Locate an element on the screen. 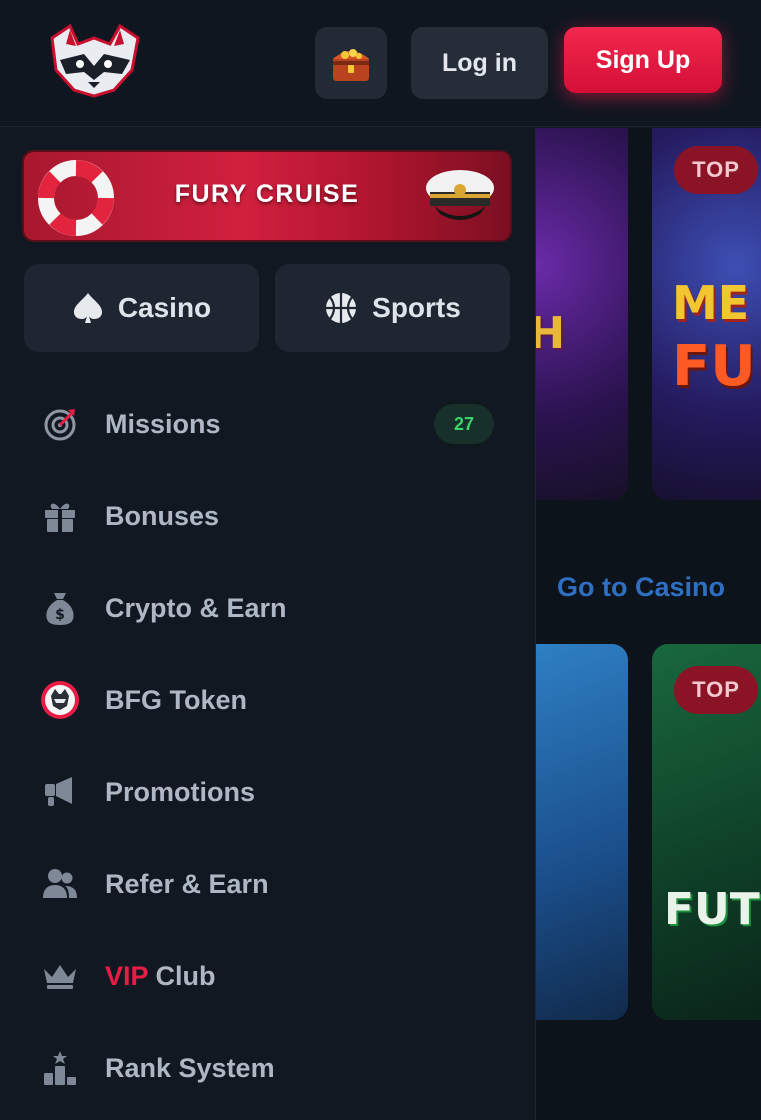 This screenshot has height=1120, width=761. game-art-text: FUT is located at coordinates (712, 909).